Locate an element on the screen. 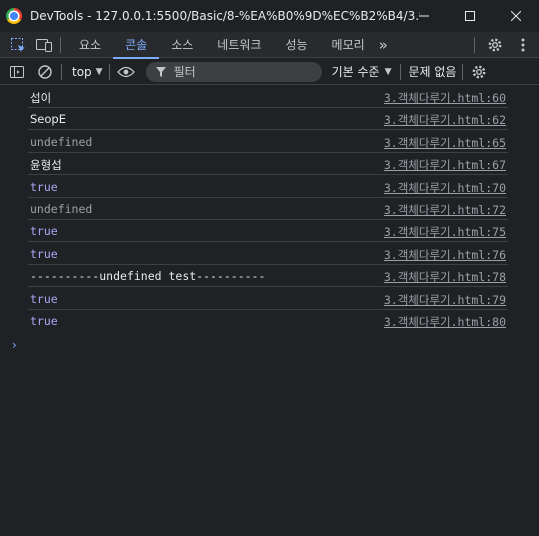  console-message-text: 윤형섭 is located at coordinates (46, 165).